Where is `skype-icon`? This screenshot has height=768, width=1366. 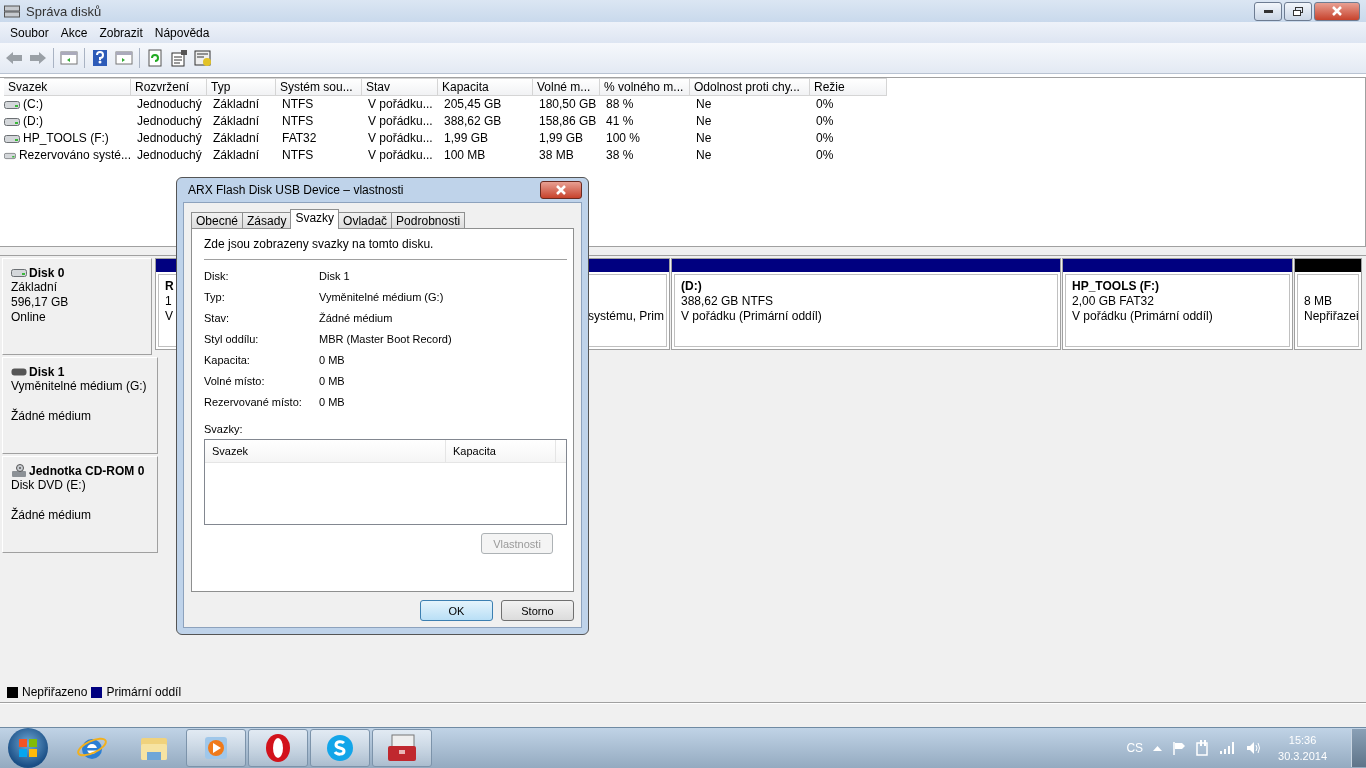
skype-icon is located at coordinates (340, 748).